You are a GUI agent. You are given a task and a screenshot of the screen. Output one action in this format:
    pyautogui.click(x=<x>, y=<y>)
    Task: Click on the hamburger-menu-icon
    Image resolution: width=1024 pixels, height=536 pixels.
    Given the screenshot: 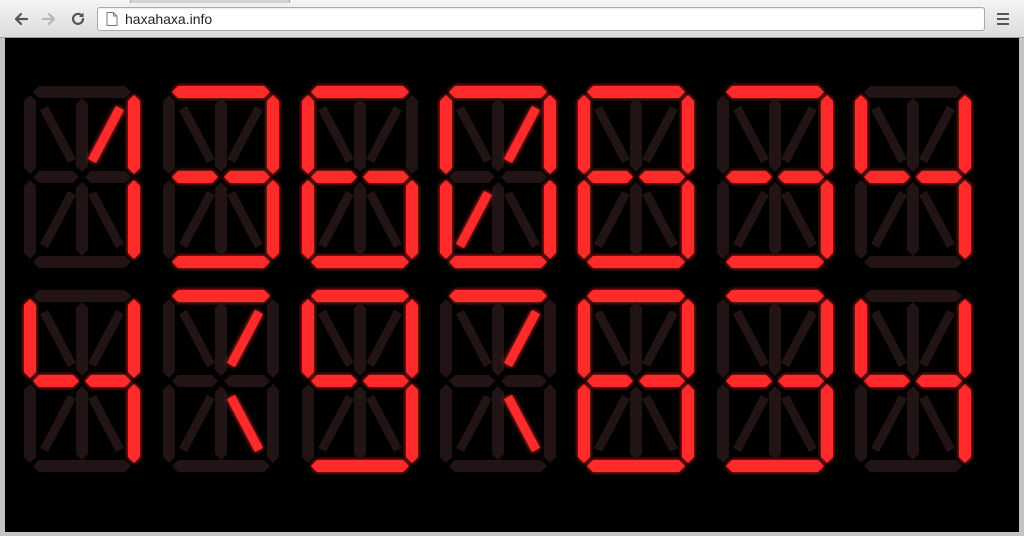 What is the action you would take?
    pyautogui.click(x=1003, y=19)
    